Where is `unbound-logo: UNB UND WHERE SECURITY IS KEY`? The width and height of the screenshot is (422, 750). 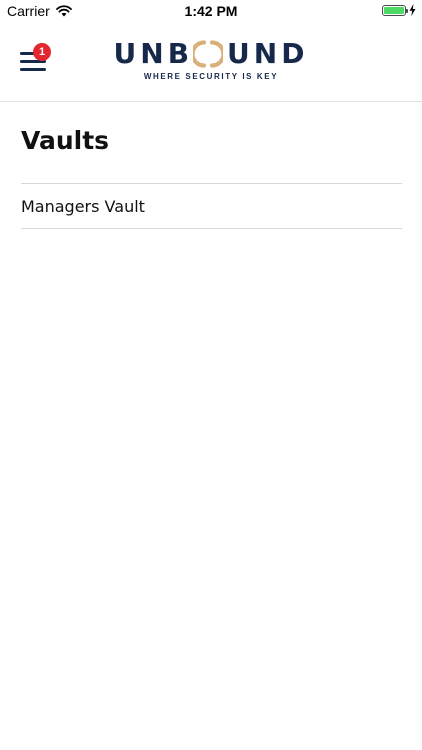
unbound-logo: UNB UND WHERE SECURITY IS KEY is located at coordinates (211, 62).